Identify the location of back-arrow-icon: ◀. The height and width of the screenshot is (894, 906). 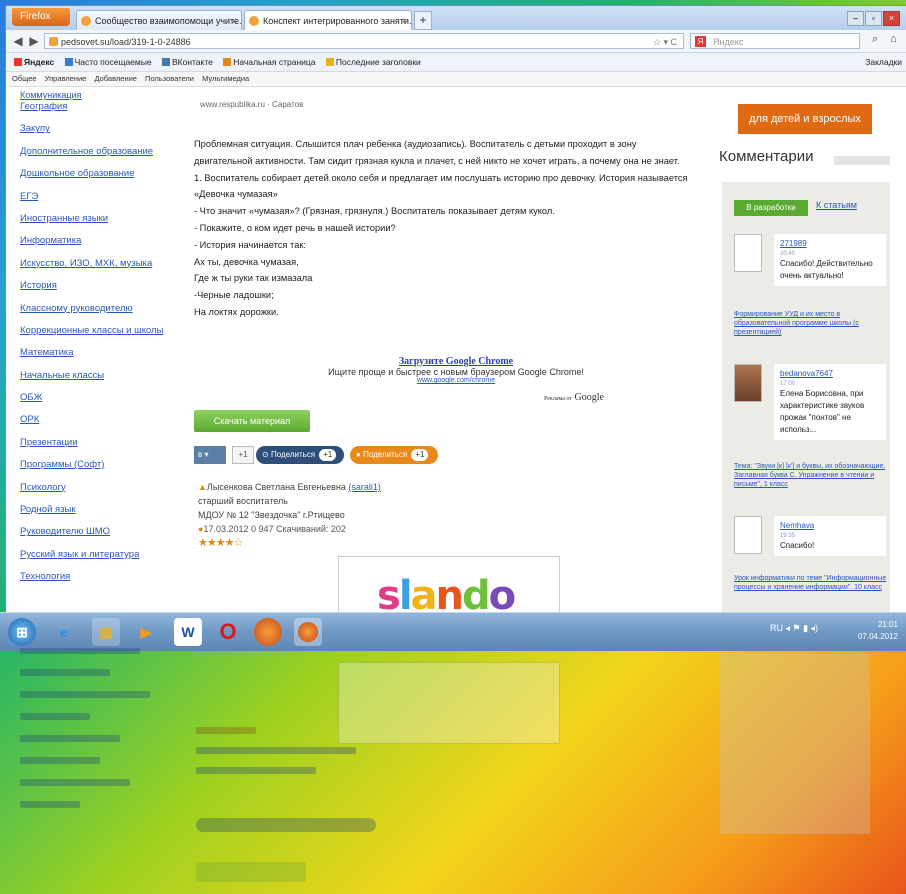
(18, 41).